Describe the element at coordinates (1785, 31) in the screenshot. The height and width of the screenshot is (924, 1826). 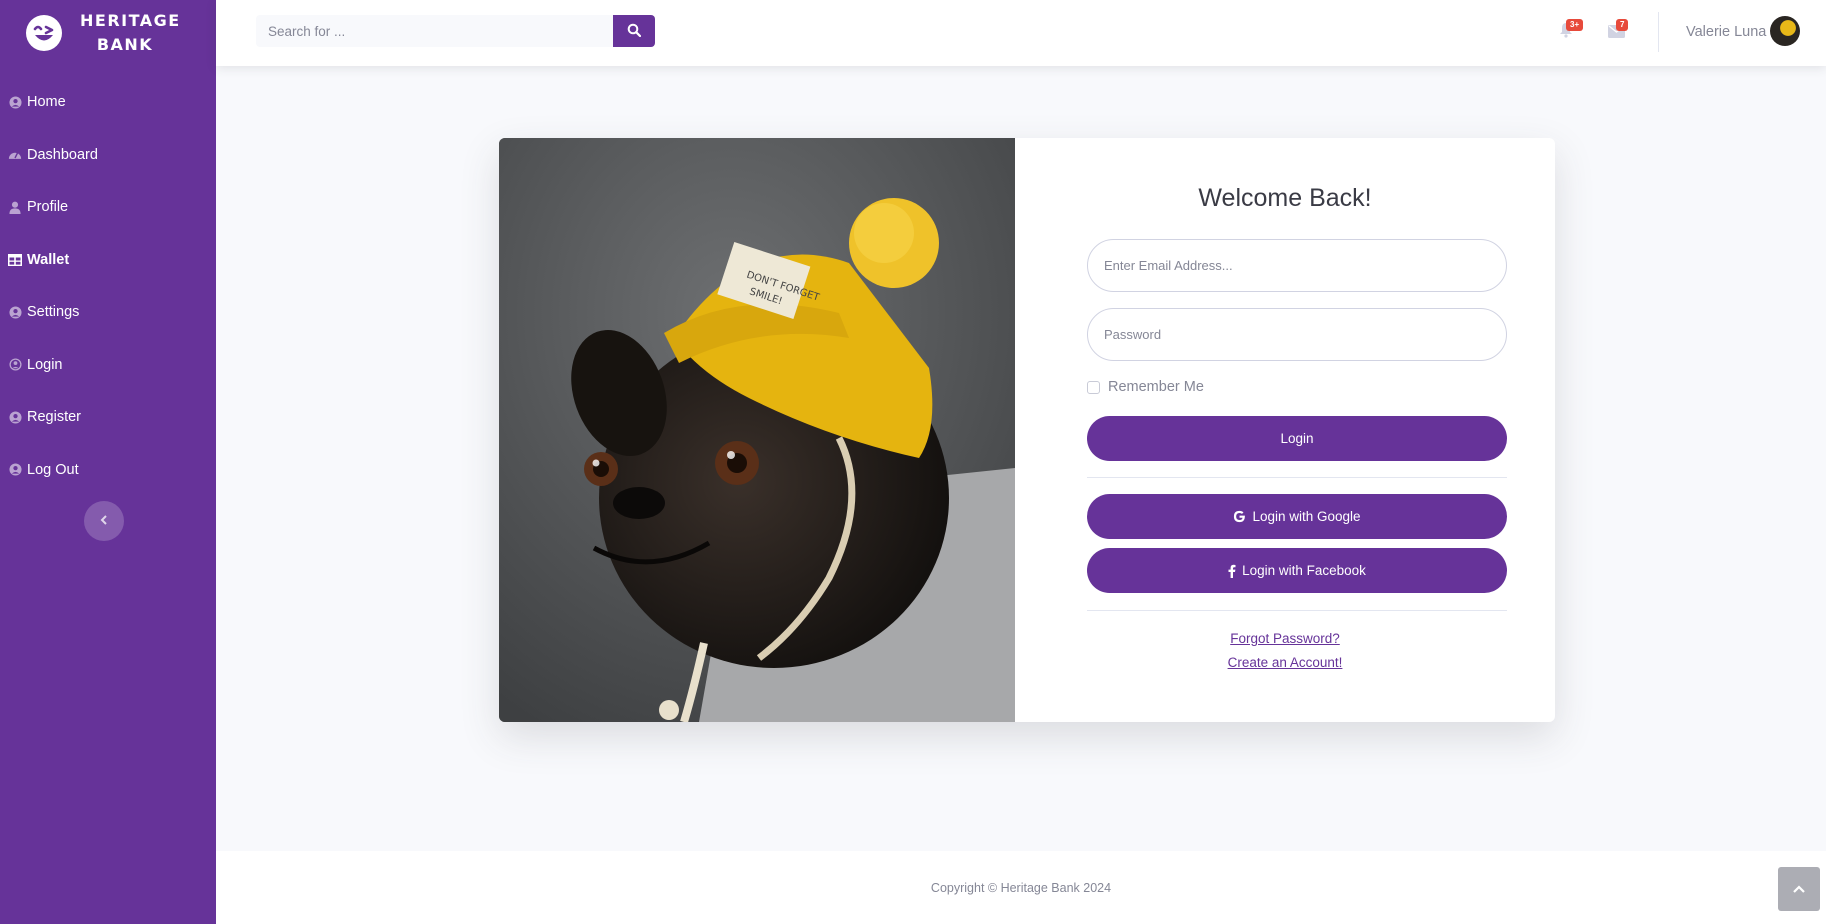
I see `avatar` at that location.